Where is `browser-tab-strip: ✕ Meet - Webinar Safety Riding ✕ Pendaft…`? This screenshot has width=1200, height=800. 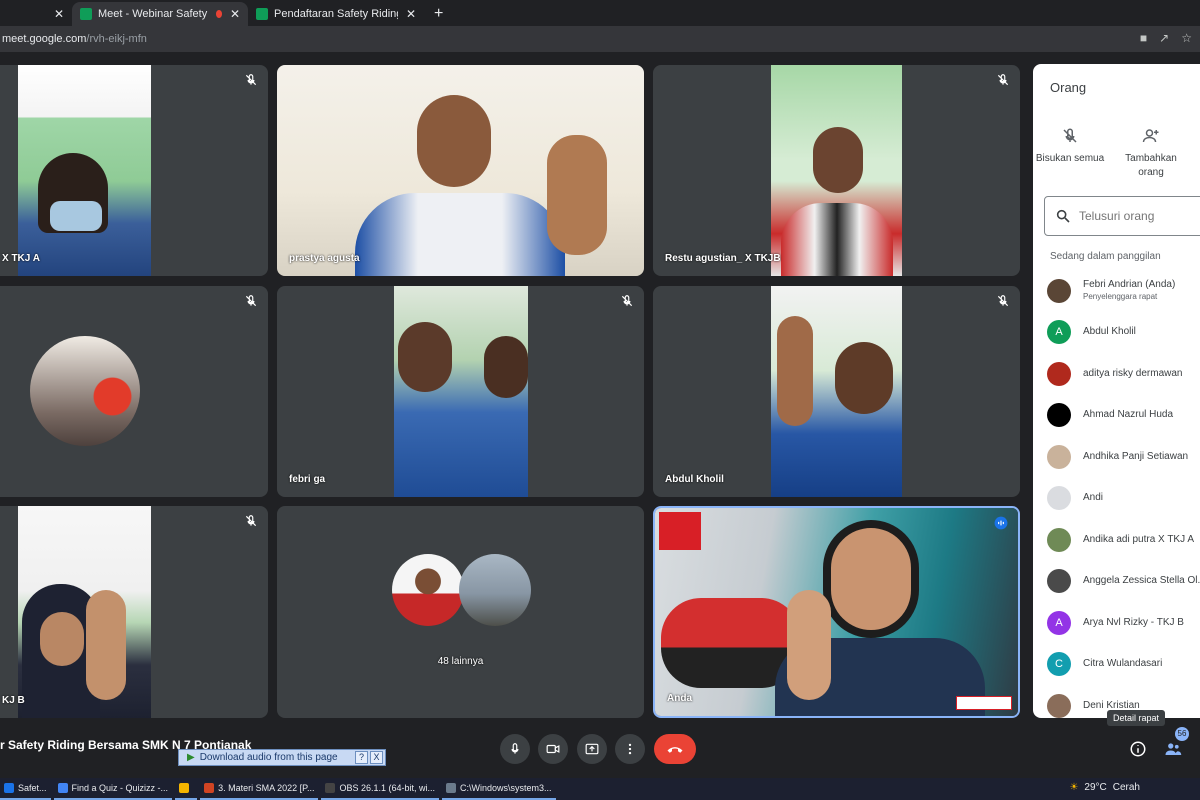 browser-tab-strip: ✕ Meet - Webinar Safety Riding ✕ Pendaft… is located at coordinates (600, 13).